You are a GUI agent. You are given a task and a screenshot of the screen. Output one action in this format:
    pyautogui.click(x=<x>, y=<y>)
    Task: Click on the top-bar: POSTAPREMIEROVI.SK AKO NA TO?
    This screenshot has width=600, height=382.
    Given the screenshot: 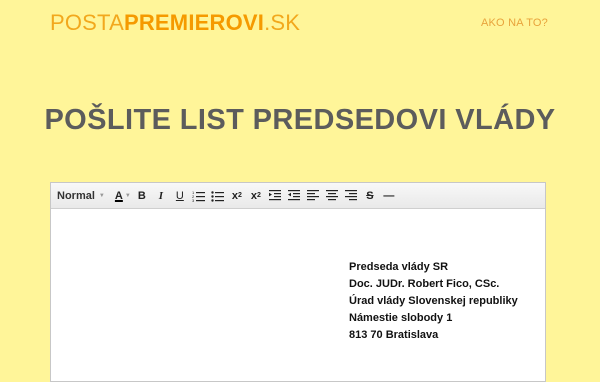 What is the action you would take?
    pyautogui.click(x=300, y=24)
    